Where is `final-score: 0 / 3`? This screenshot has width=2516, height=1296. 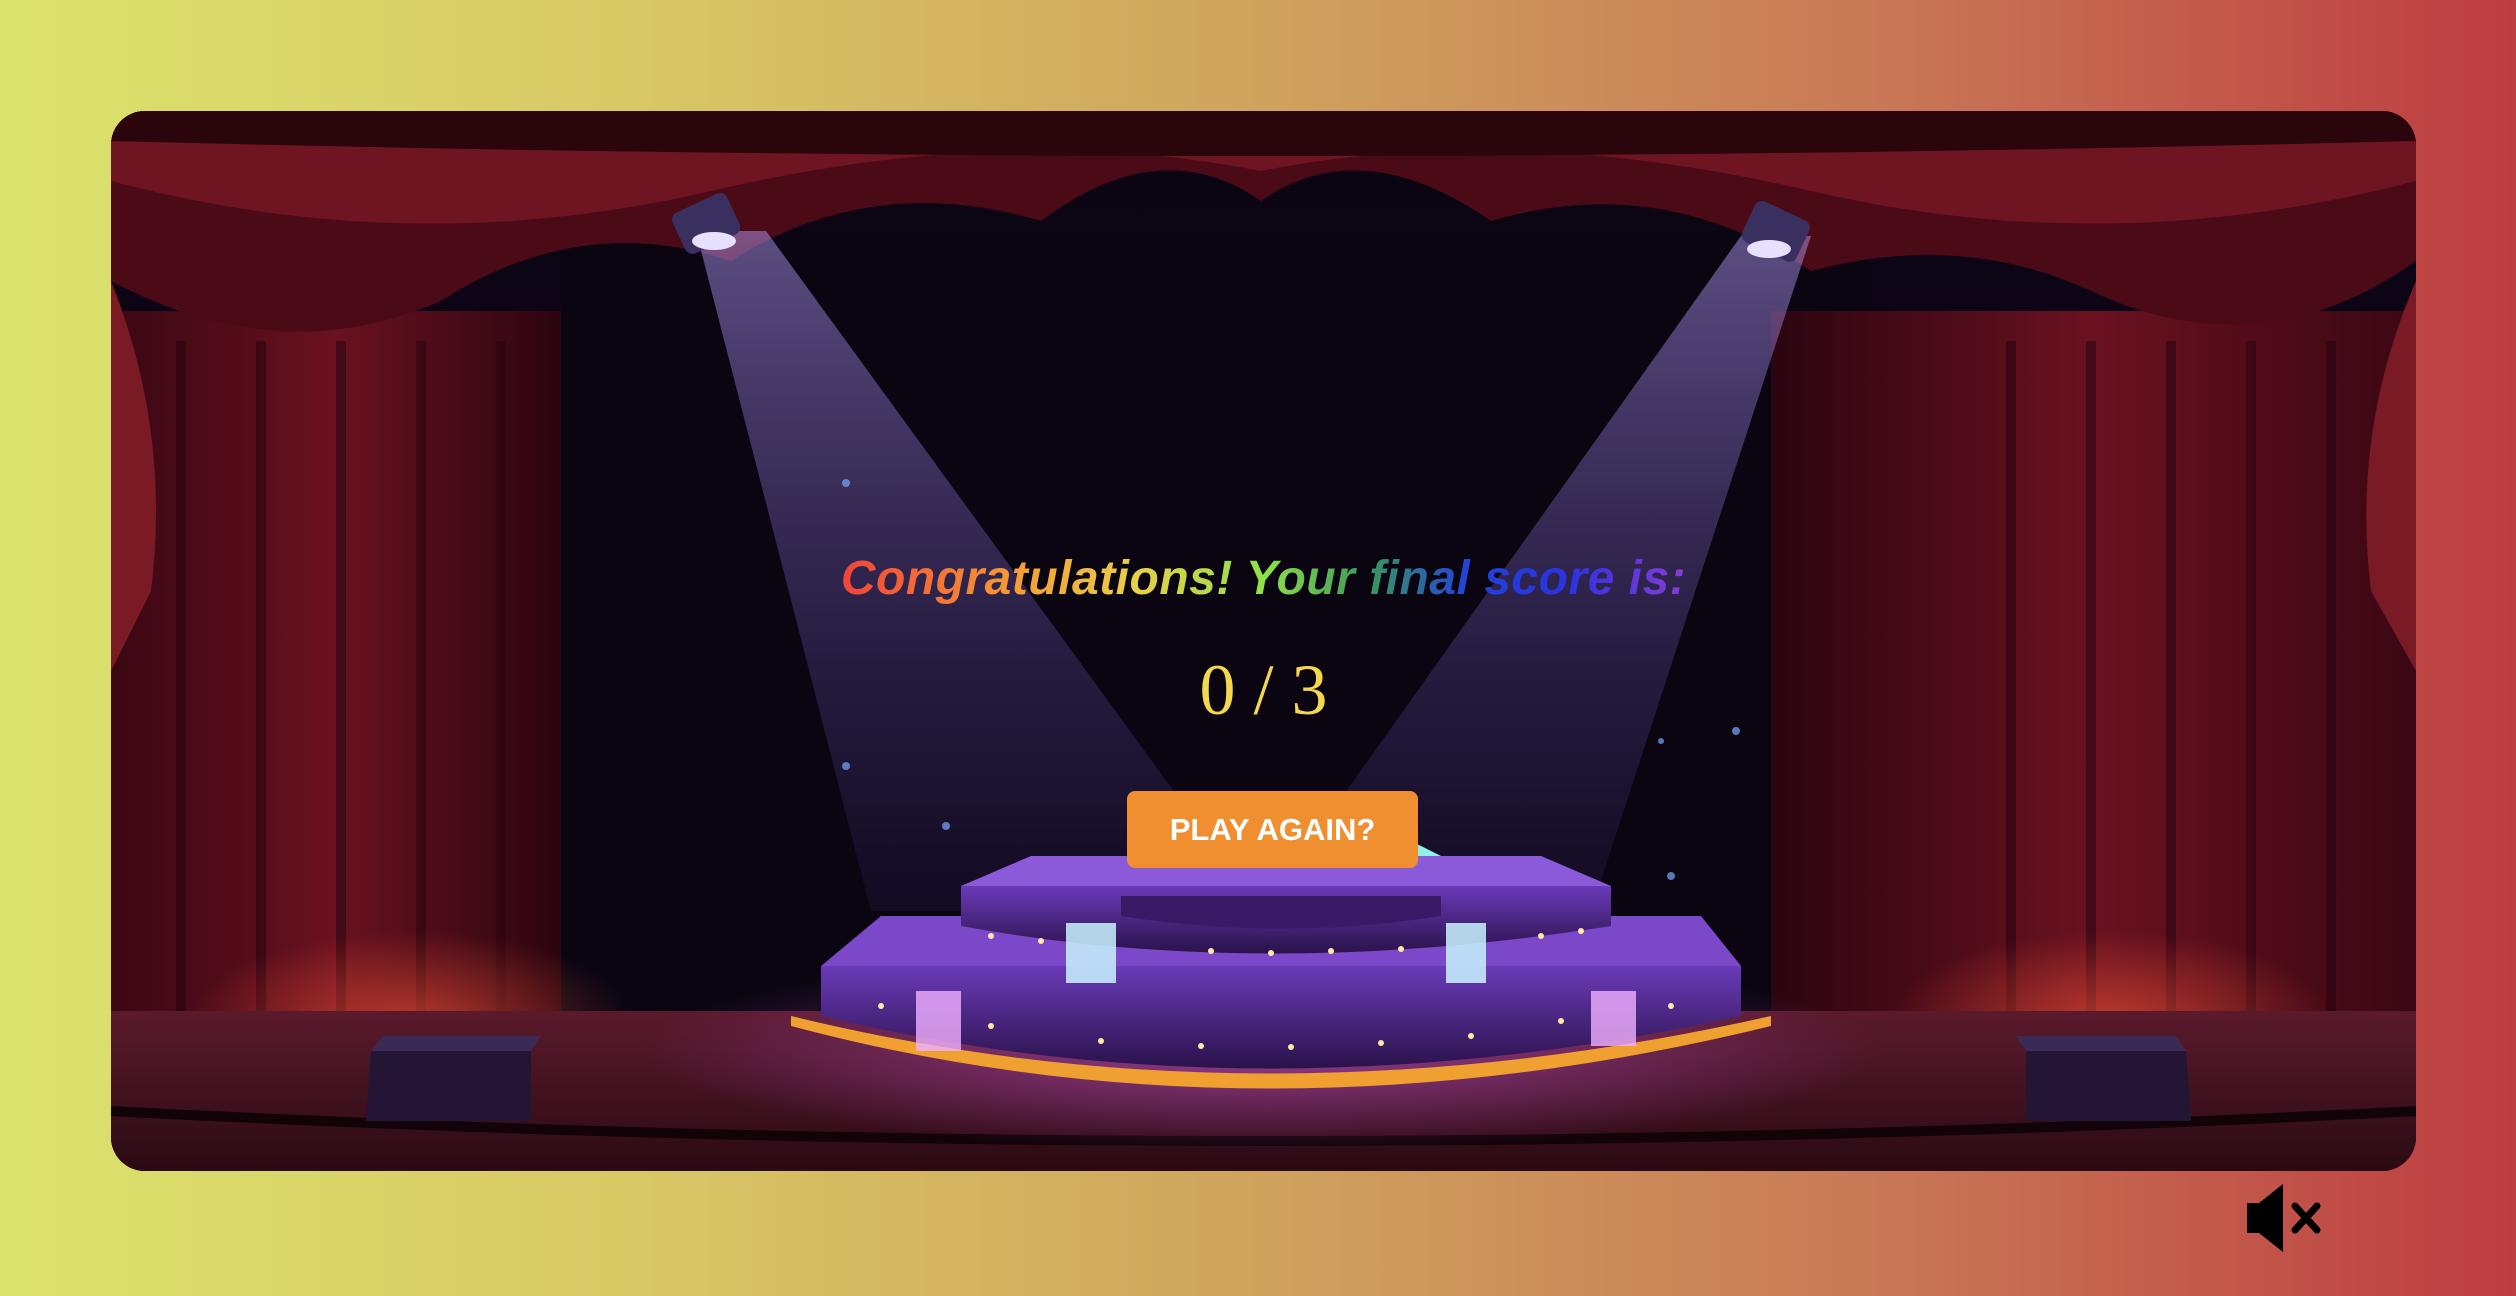
final-score: 0 / 3 is located at coordinates (1263, 690).